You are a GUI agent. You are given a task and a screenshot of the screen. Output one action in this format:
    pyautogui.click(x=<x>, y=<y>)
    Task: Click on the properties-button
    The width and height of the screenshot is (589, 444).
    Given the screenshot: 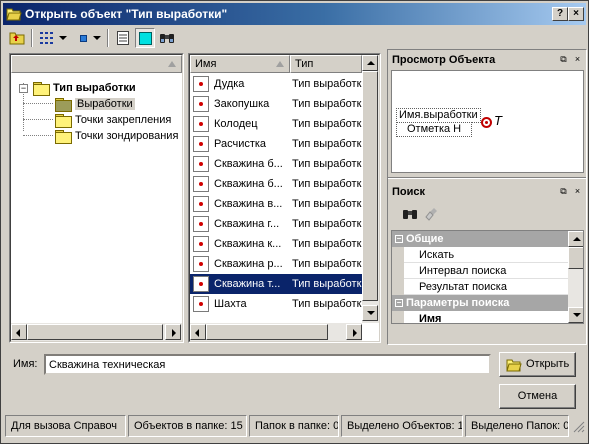 What is the action you would take?
    pyautogui.click(x=123, y=38)
    